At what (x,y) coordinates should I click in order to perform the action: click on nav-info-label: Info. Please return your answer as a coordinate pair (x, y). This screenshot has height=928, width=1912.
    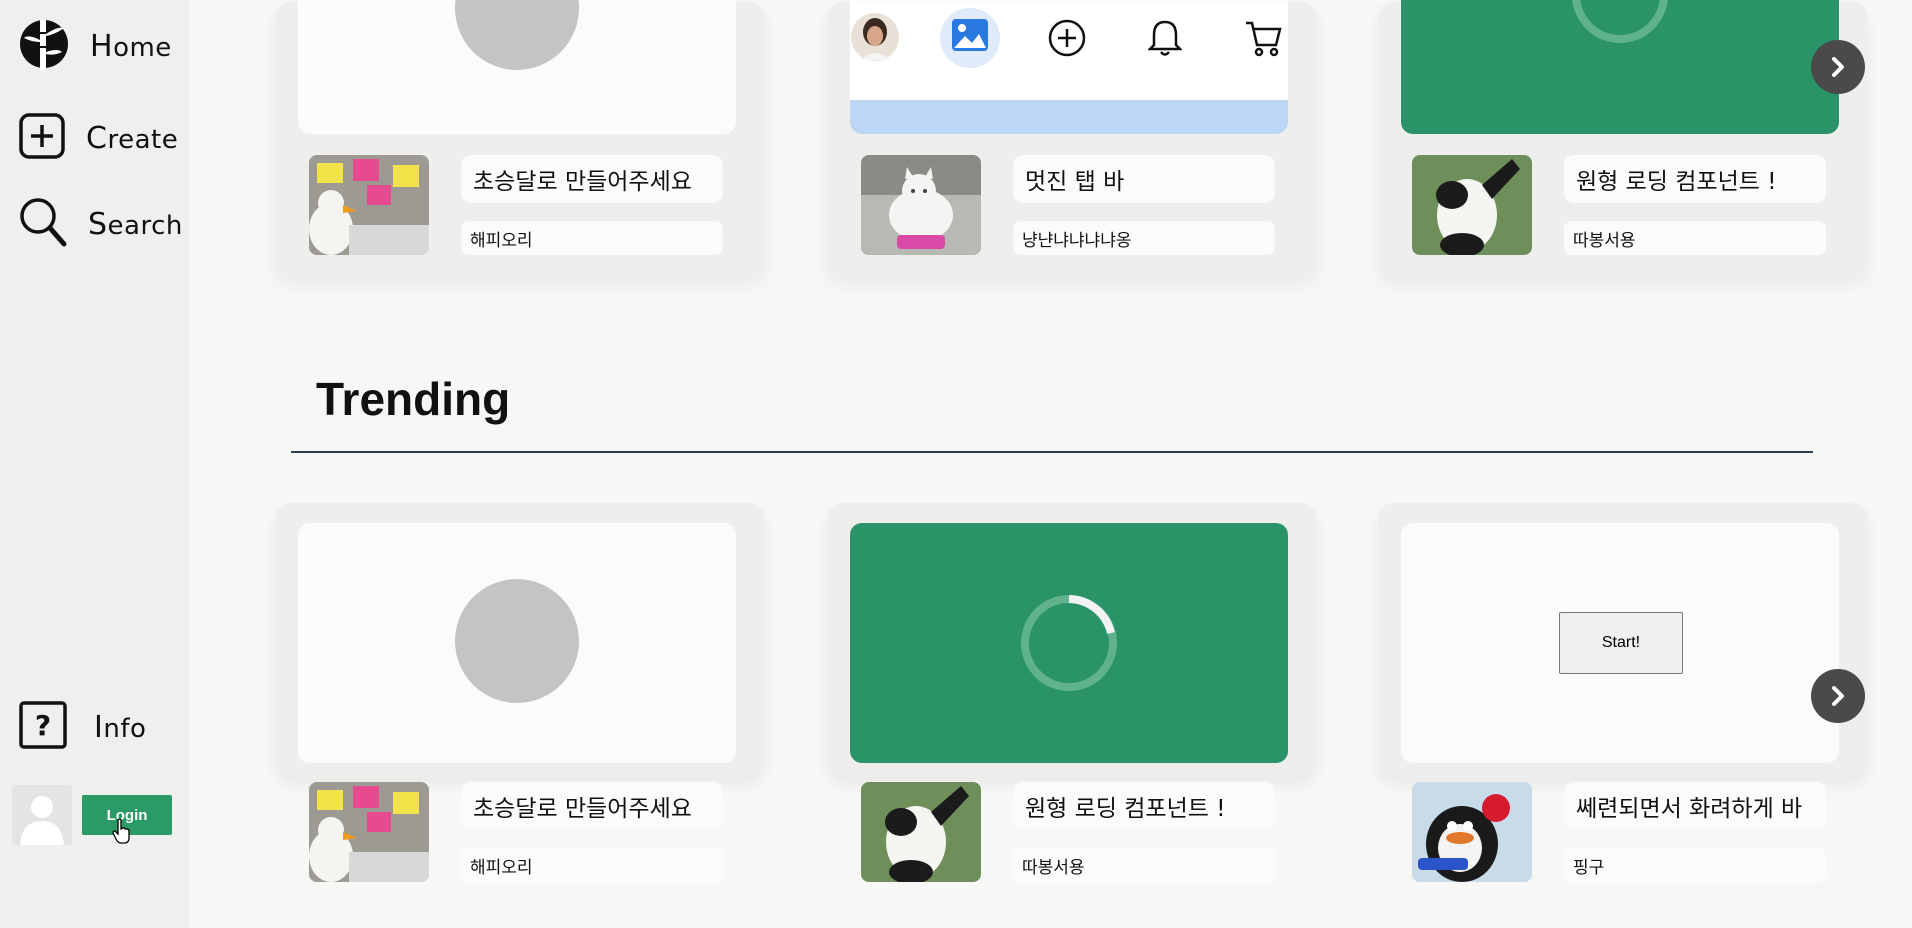
    Looking at the image, I should click on (120, 727).